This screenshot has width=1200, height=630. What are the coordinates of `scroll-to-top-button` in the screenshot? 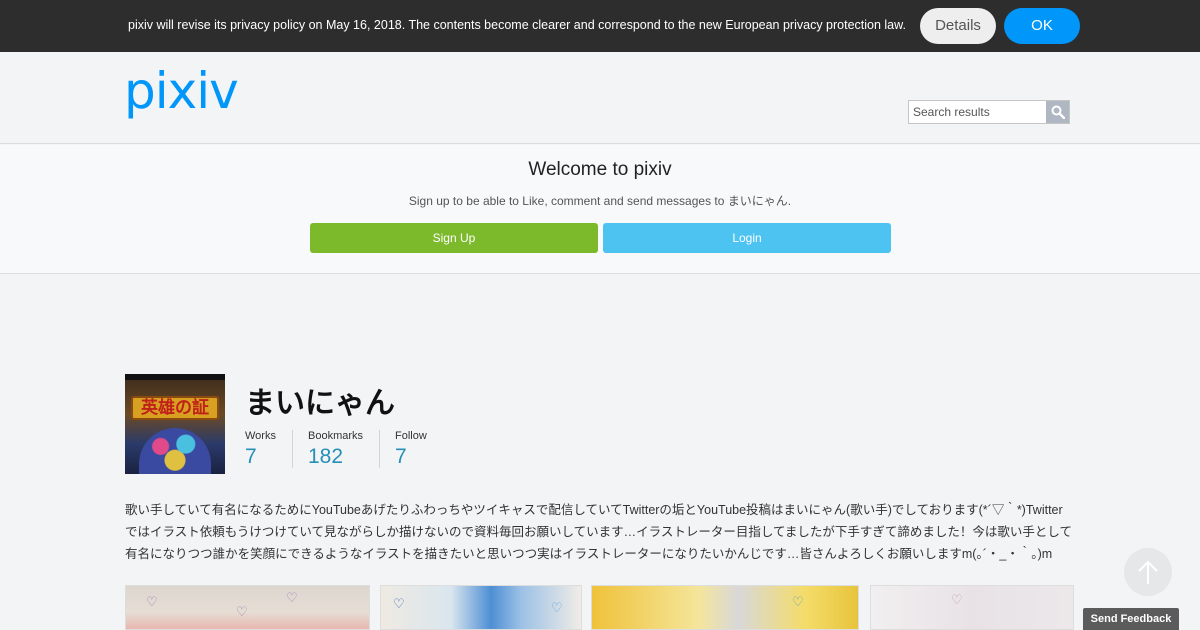 It's located at (1148, 572).